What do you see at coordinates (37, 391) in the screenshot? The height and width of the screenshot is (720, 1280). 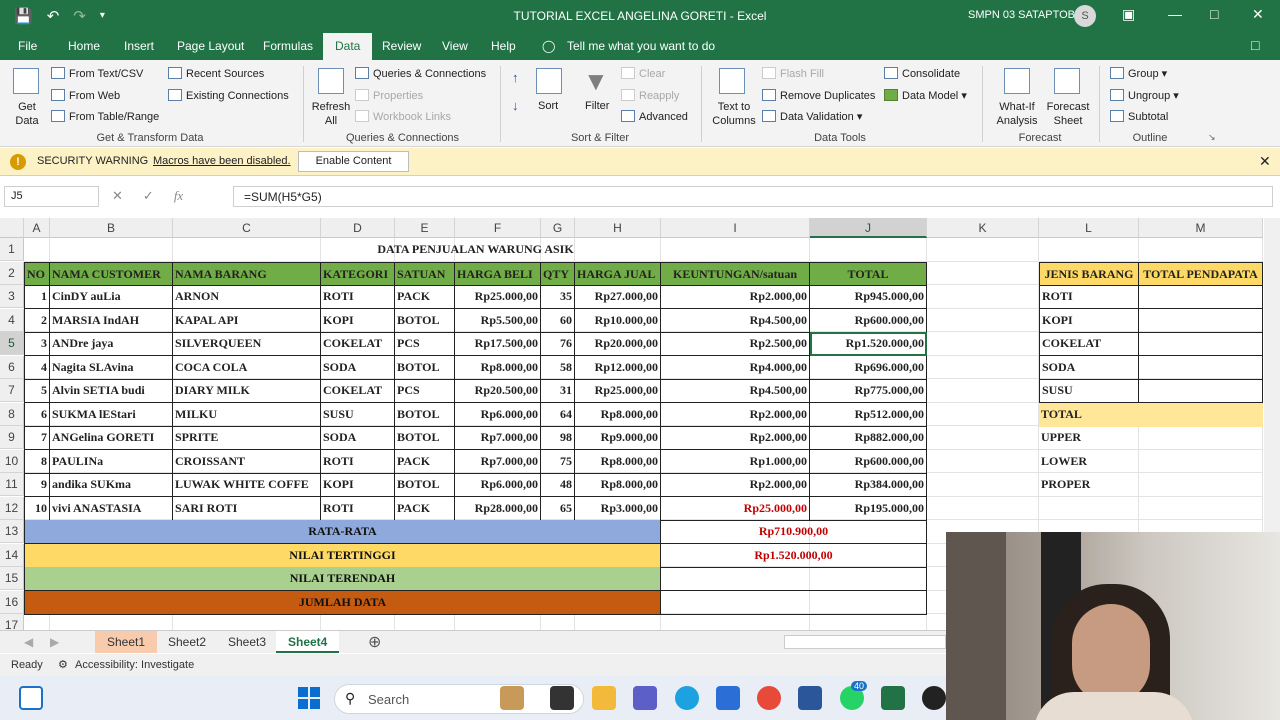 I see `table-cell: 5` at bounding box center [37, 391].